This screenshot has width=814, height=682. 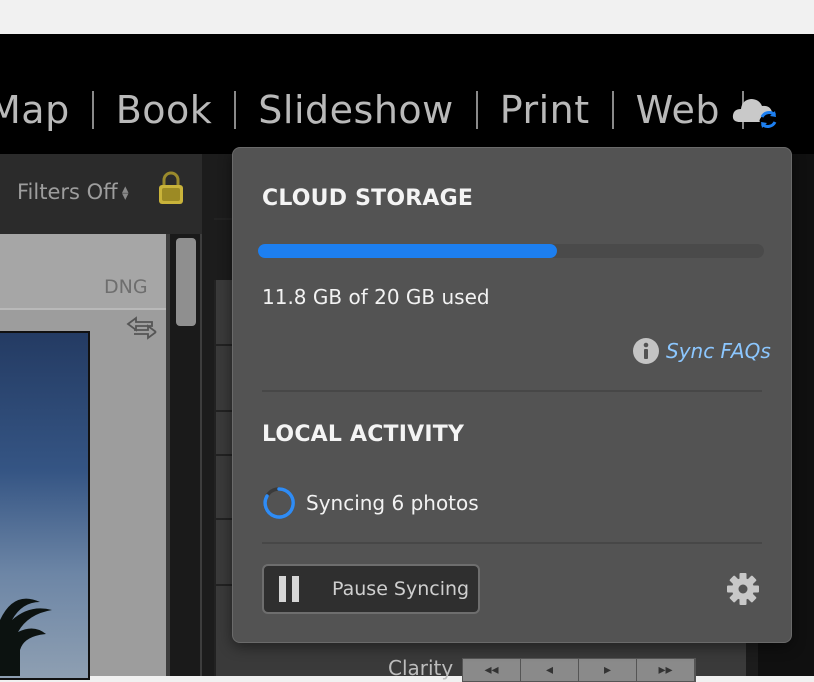 I want to click on module-map: Map, so click(x=35, y=110).